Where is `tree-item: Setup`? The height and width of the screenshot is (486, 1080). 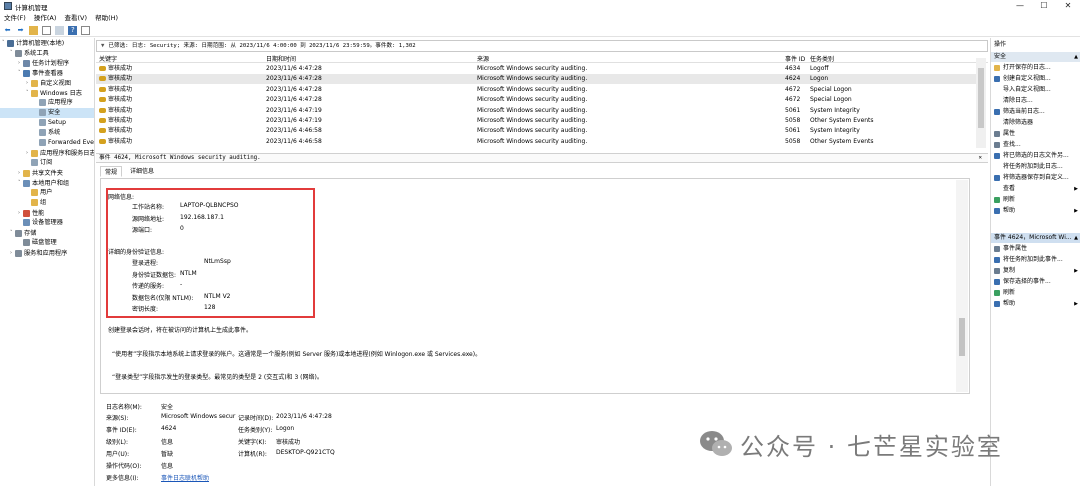 tree-item: Setup is located at coordinates (47, 123).